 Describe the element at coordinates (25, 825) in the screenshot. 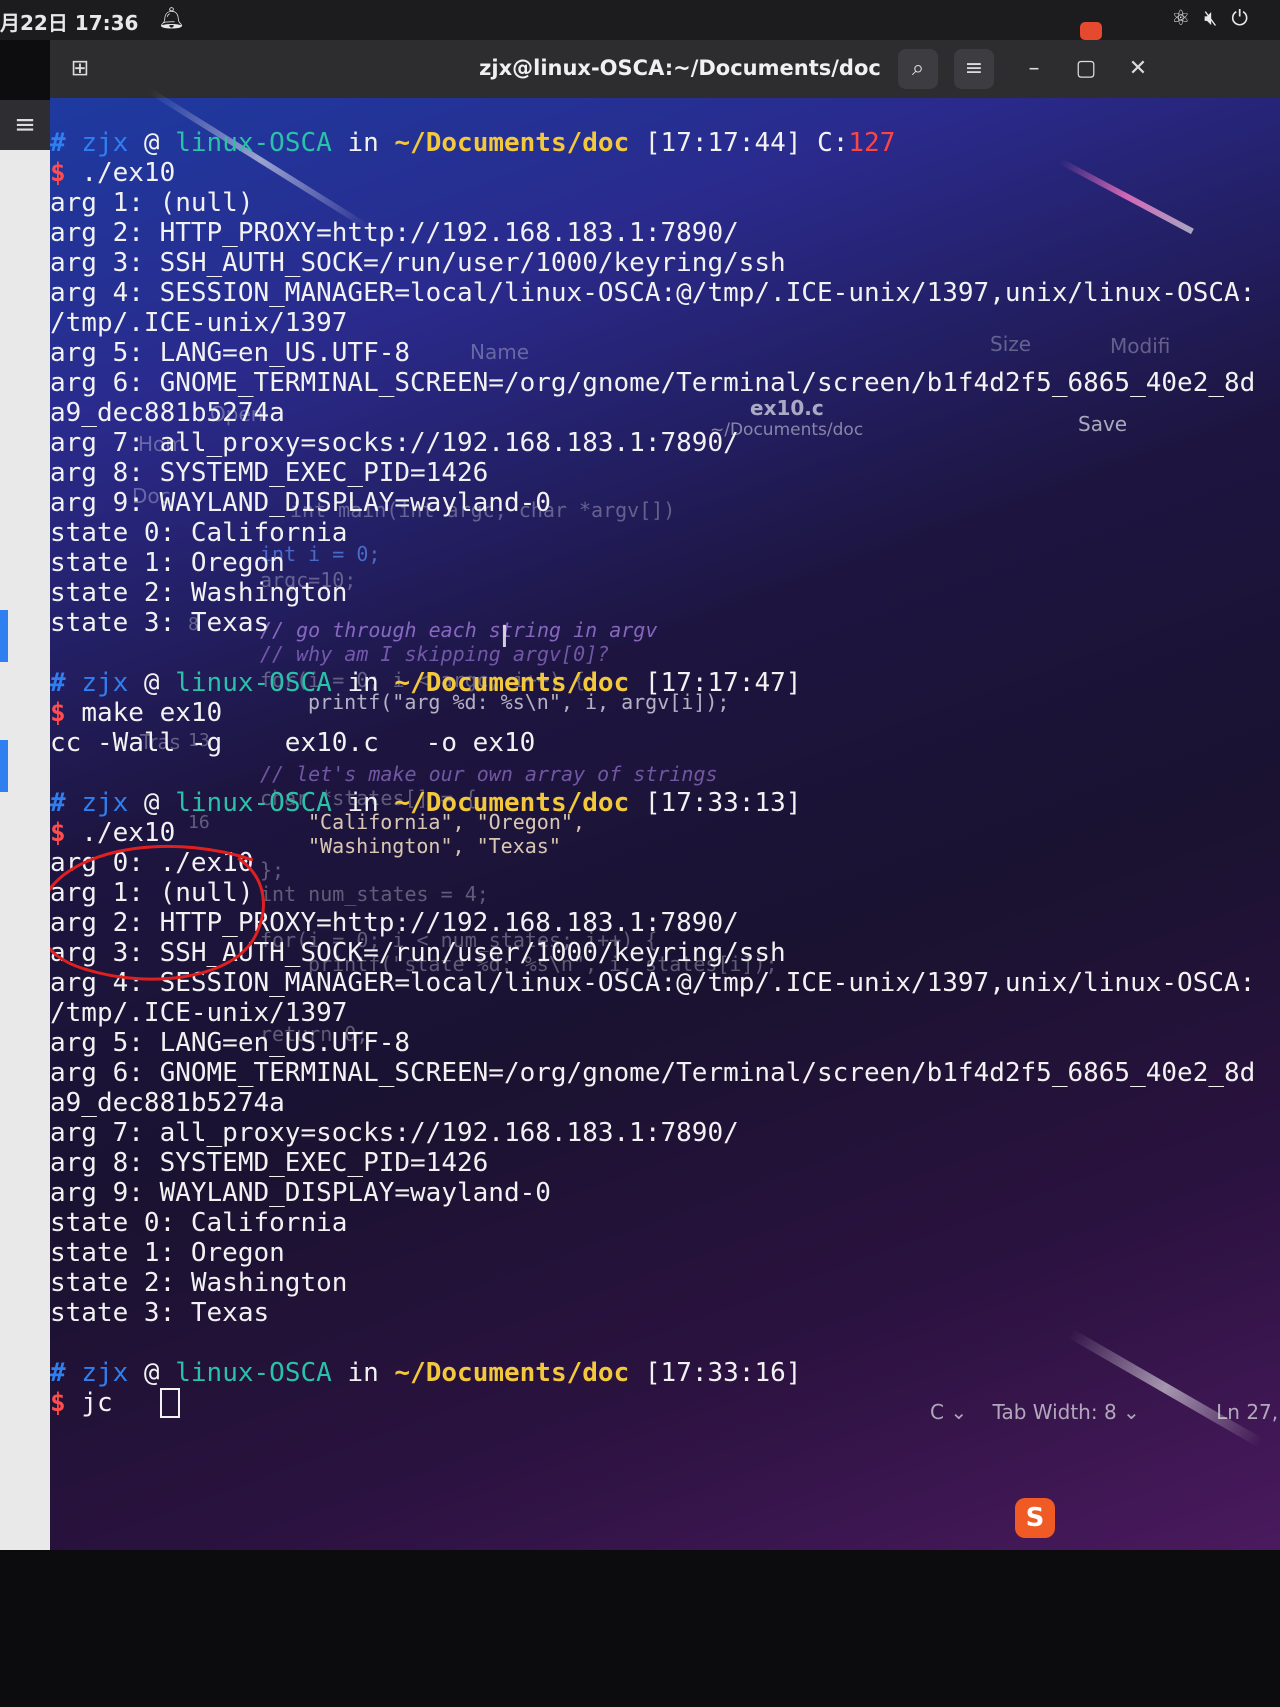

I see `left-panel: ≡` at that location.